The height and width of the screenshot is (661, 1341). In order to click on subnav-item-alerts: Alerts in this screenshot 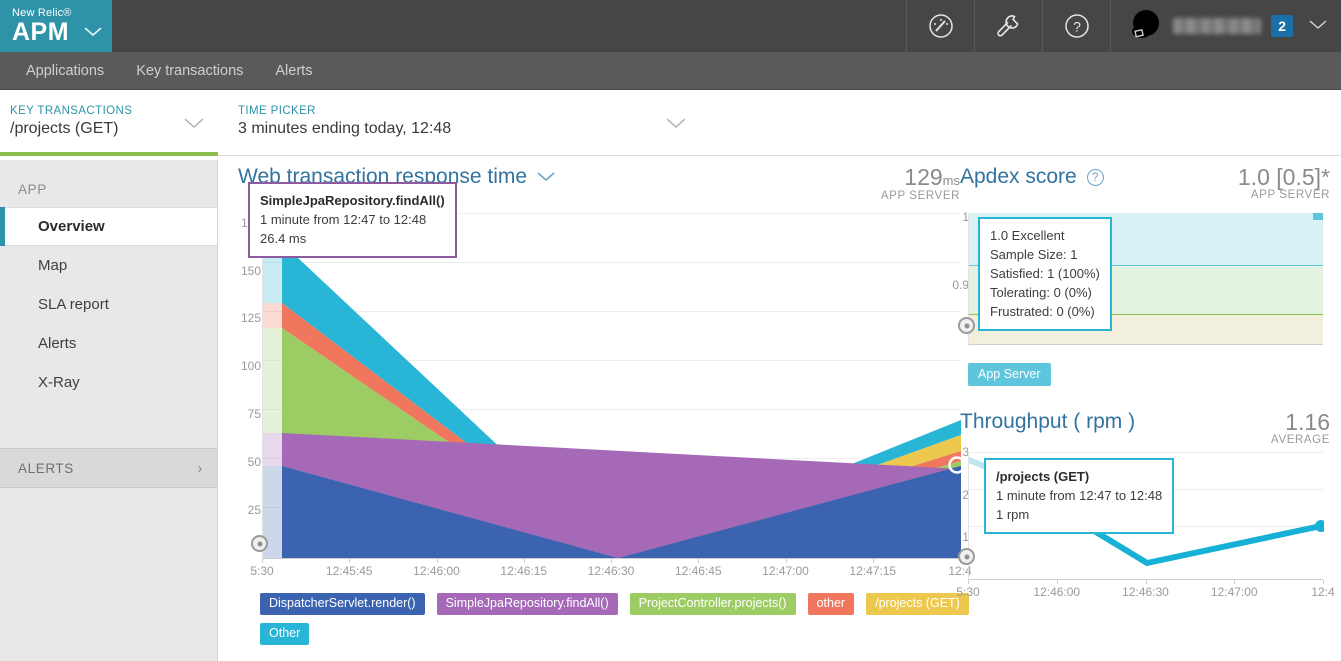, I will do `click(293, 71)`.